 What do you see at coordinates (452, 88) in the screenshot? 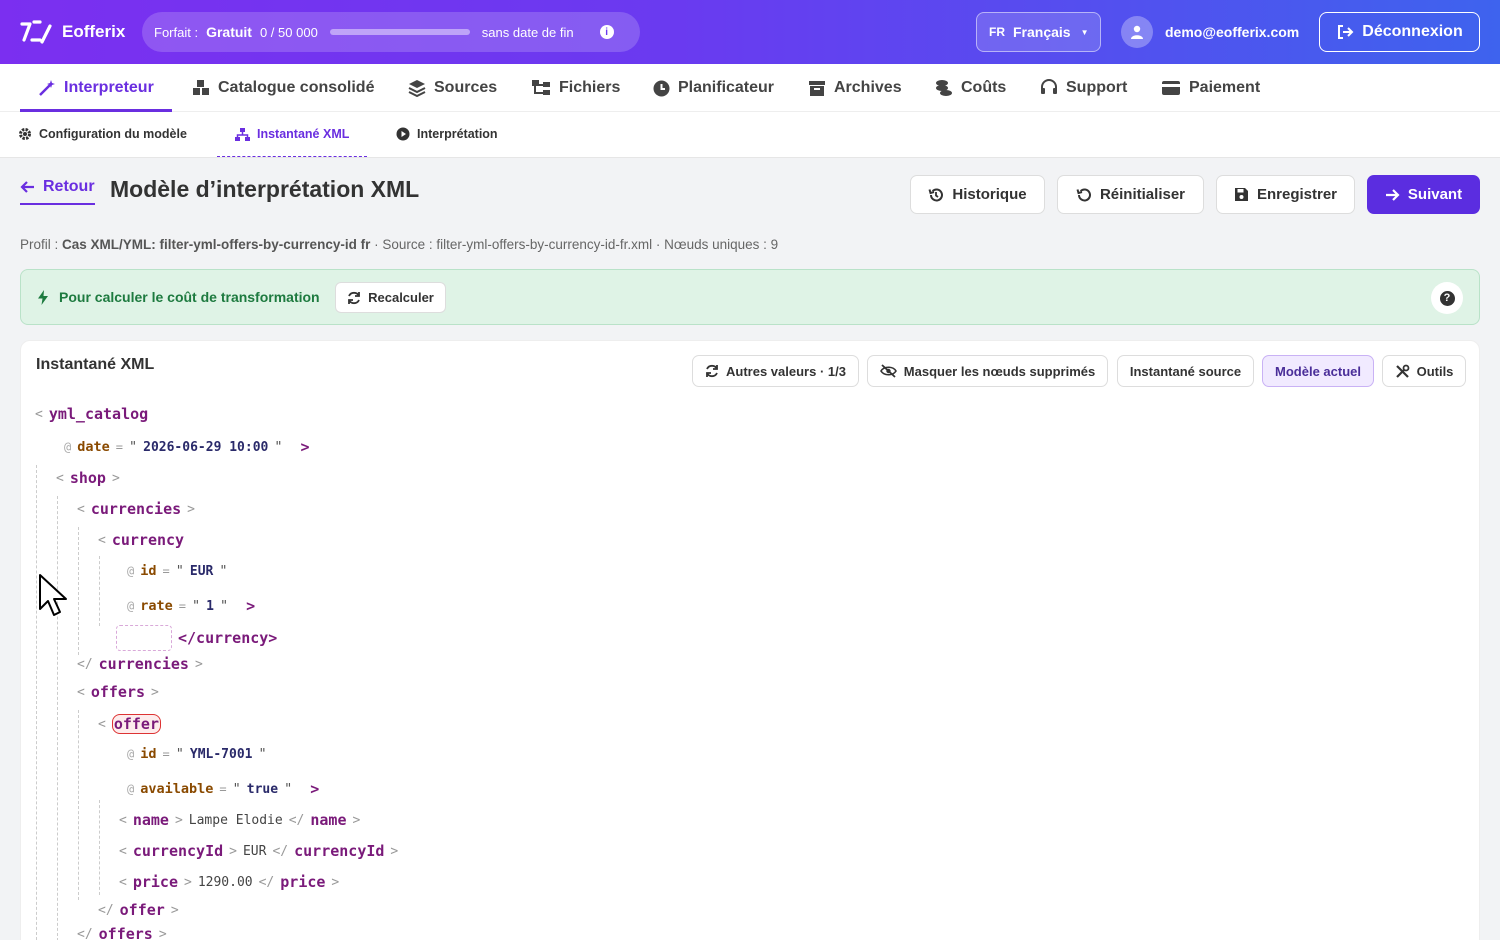
I see `nav-item-sources: Sources` at bounding box center [452, 88].